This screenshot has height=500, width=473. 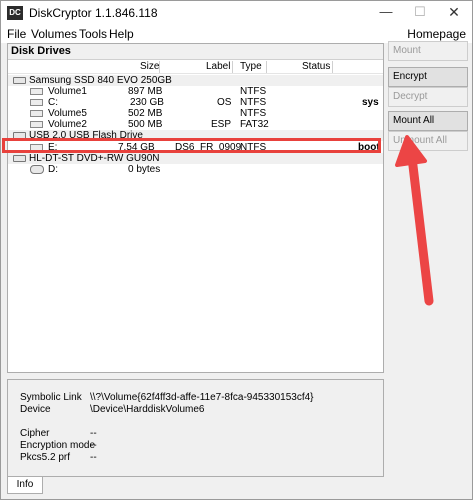 What do you see at coordinates (195, 113) in the screenshot?
I see `volume-row: Volume5 502 MB NTFS` at bounding box center [195, 113].